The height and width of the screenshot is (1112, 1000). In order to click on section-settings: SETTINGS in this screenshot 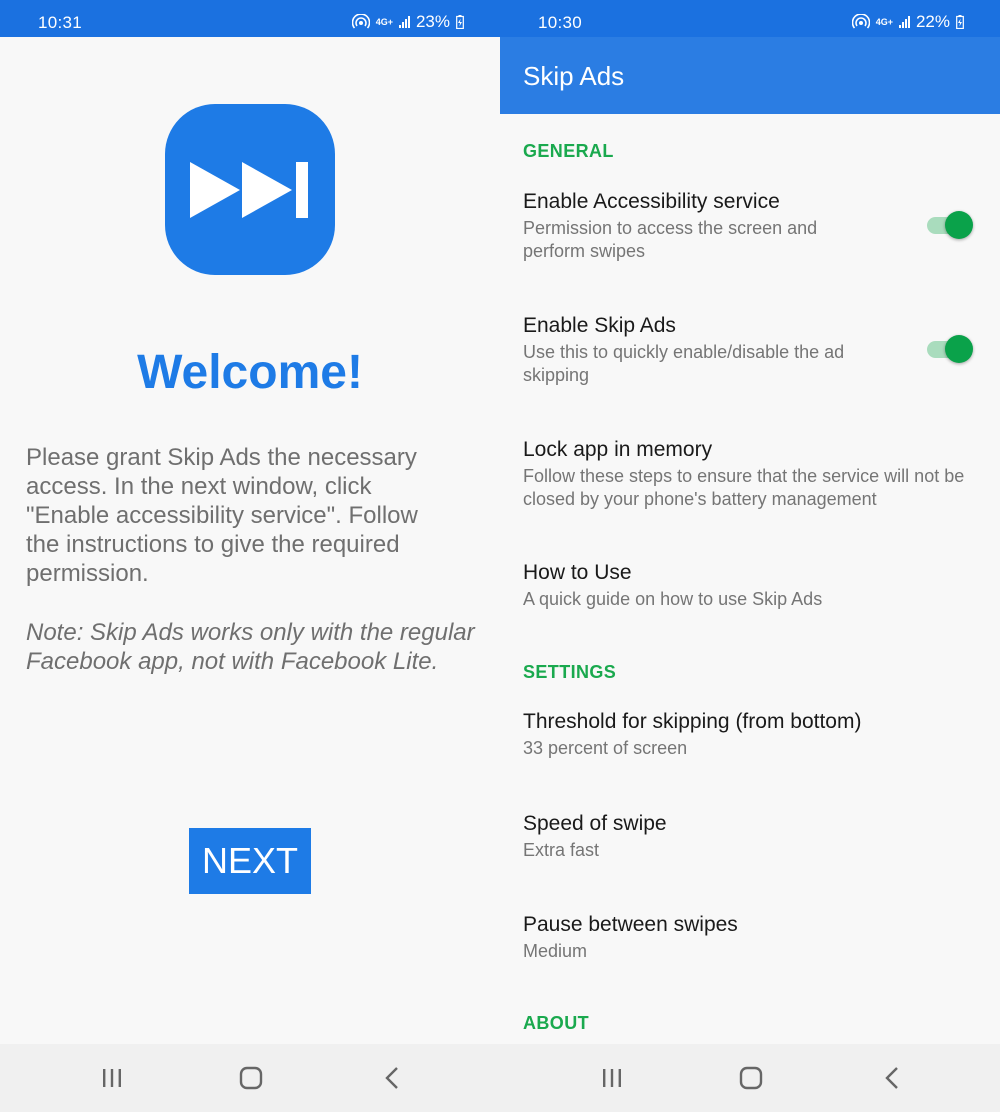, I will do `click(570, 672)`.